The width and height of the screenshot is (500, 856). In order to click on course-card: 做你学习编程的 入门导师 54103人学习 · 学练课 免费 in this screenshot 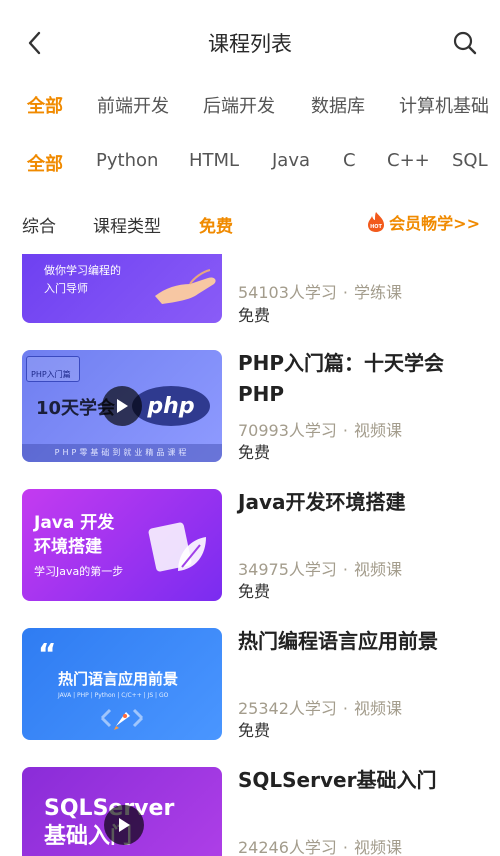, I will do `click(250, 294)`.